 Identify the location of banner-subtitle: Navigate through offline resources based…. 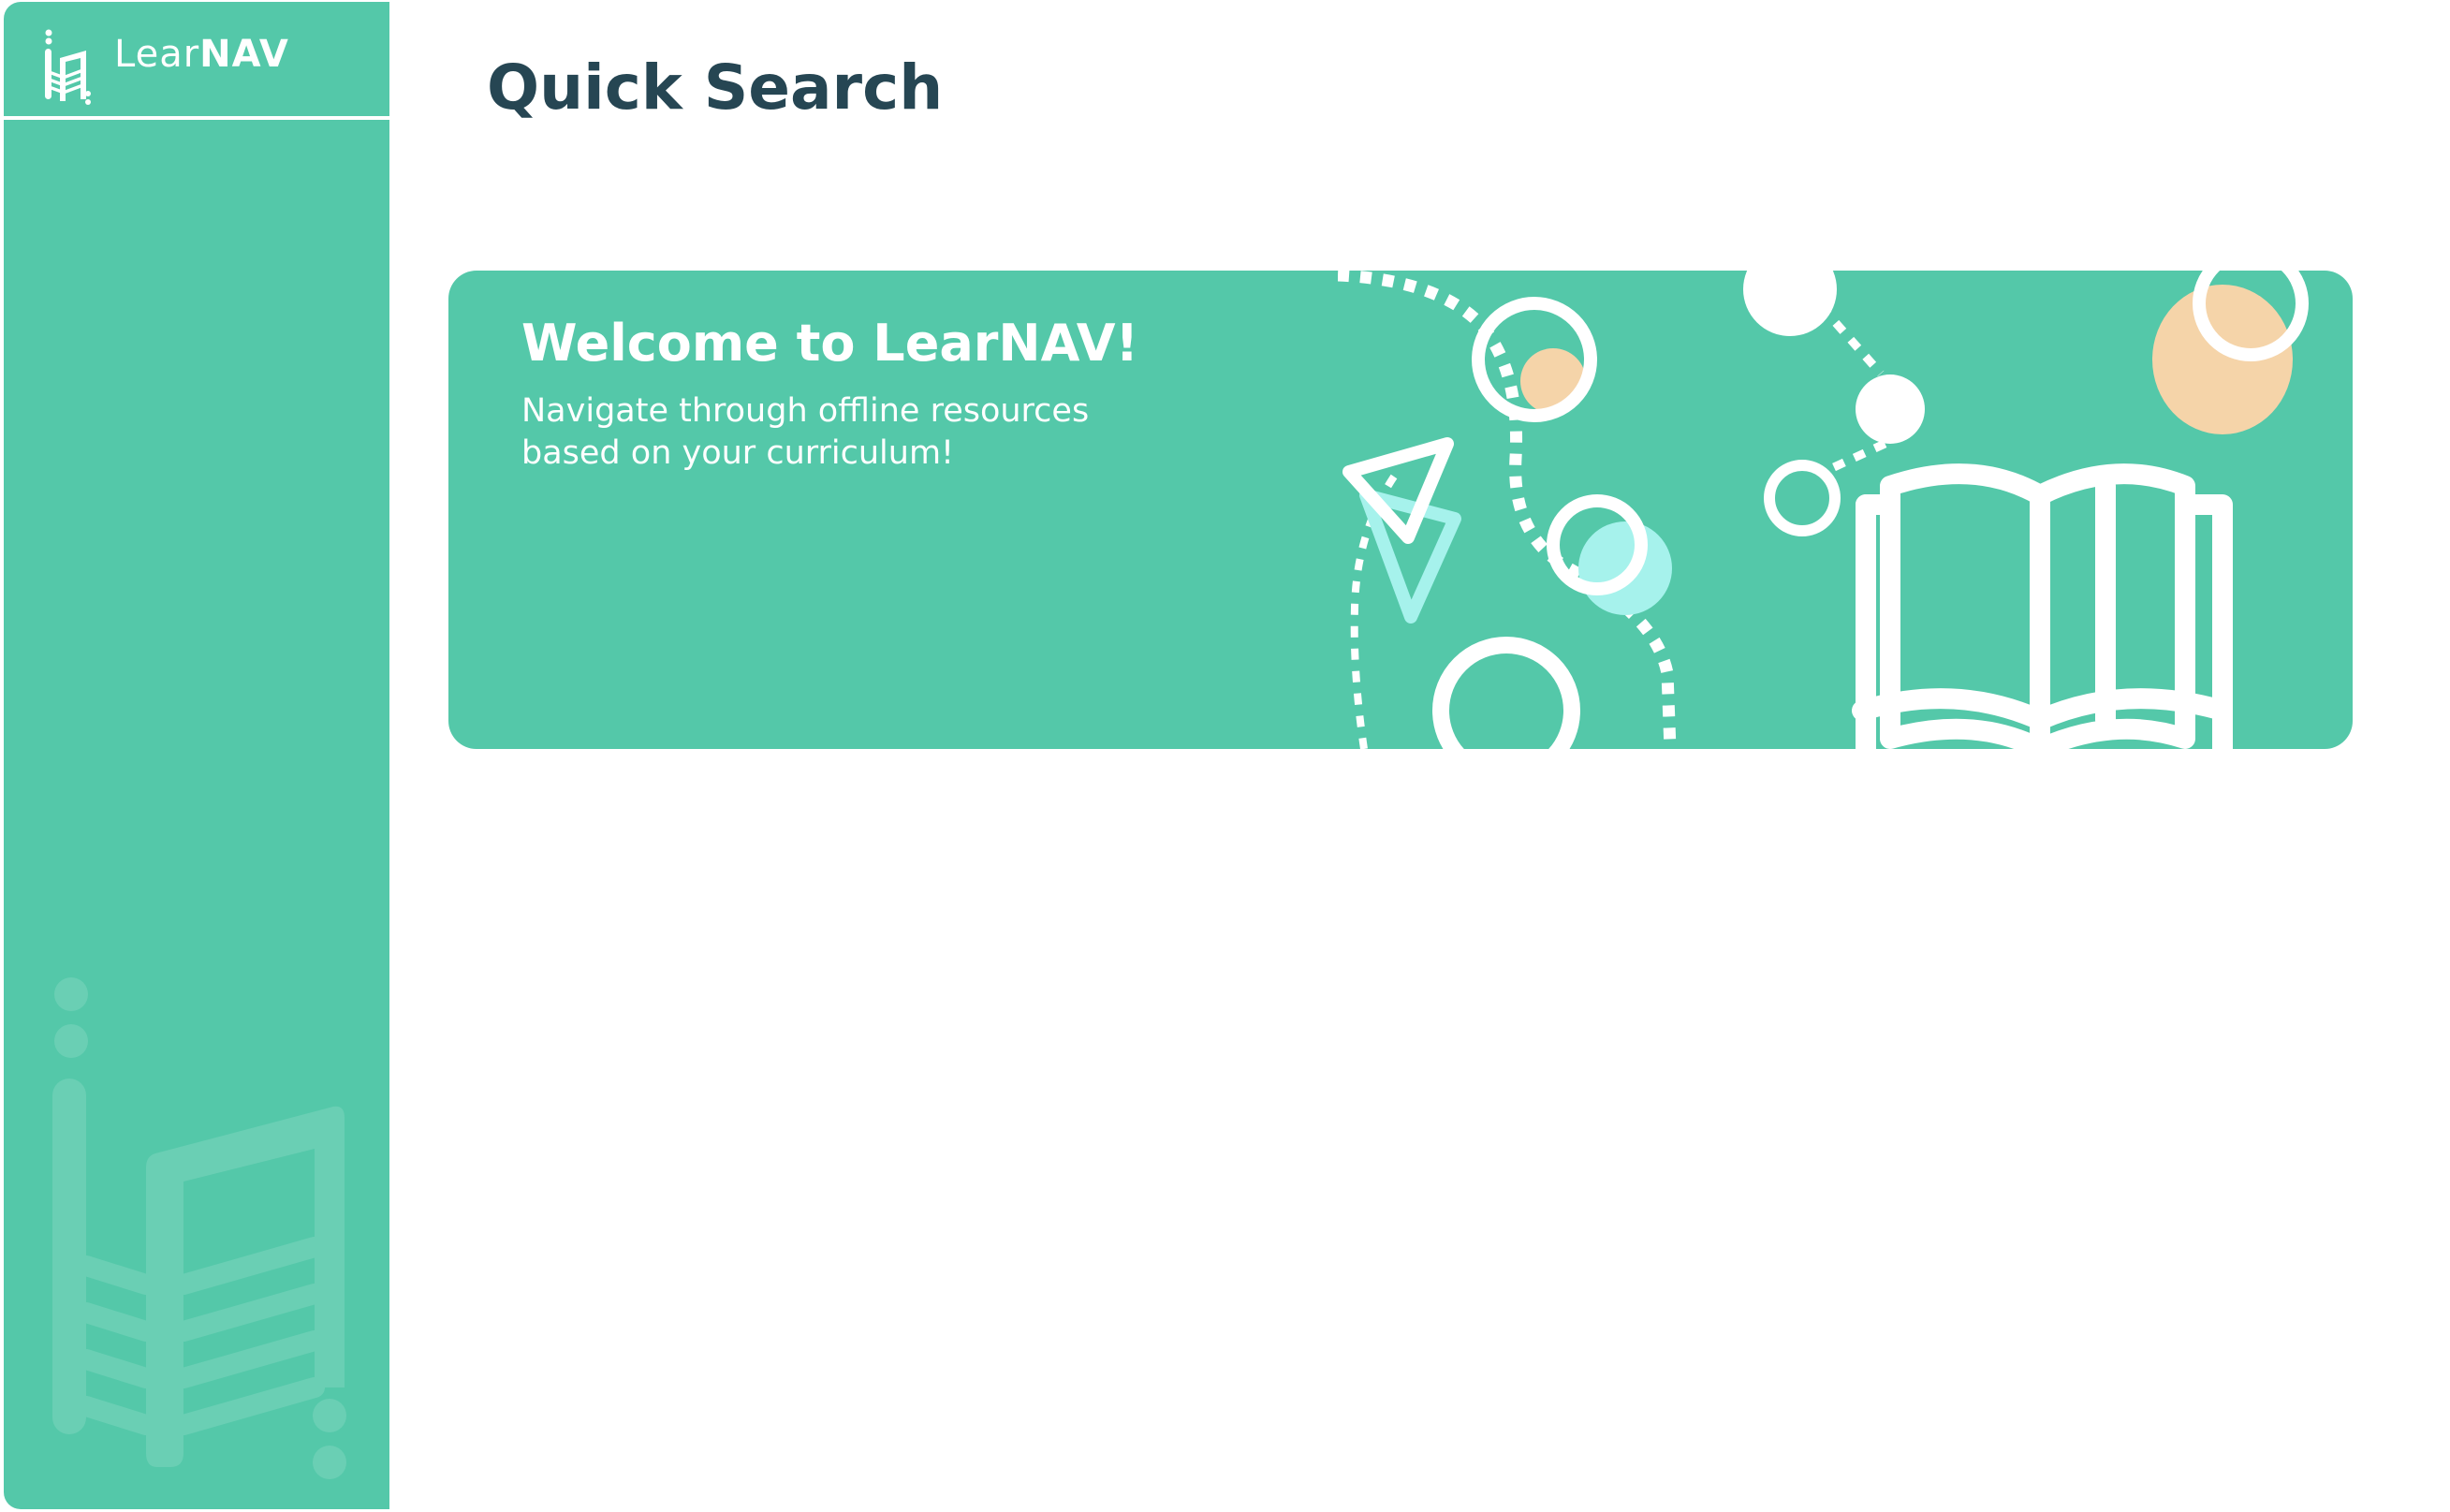
(877, 432).